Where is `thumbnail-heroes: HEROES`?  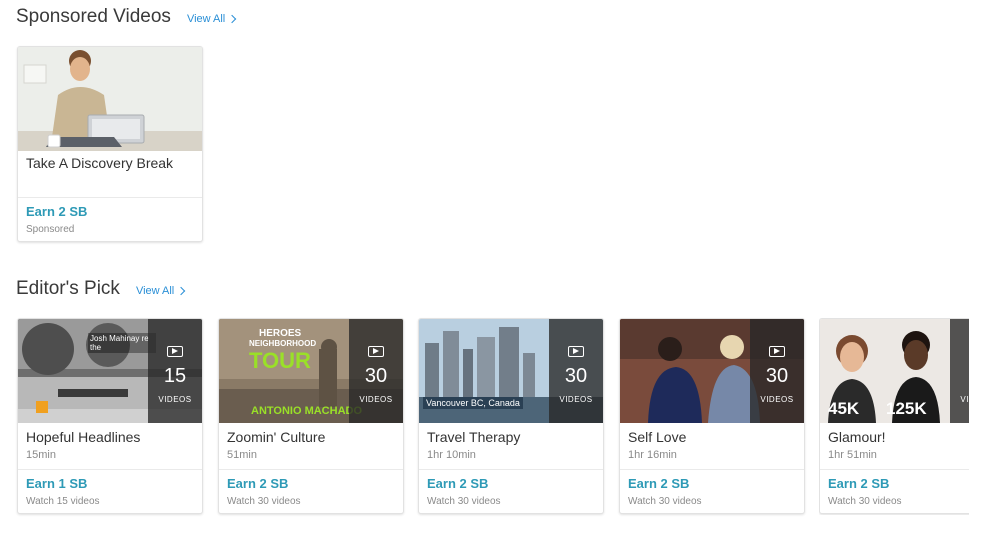 thumbnail-heroes: HEROES is located at coordinates (280, 333).